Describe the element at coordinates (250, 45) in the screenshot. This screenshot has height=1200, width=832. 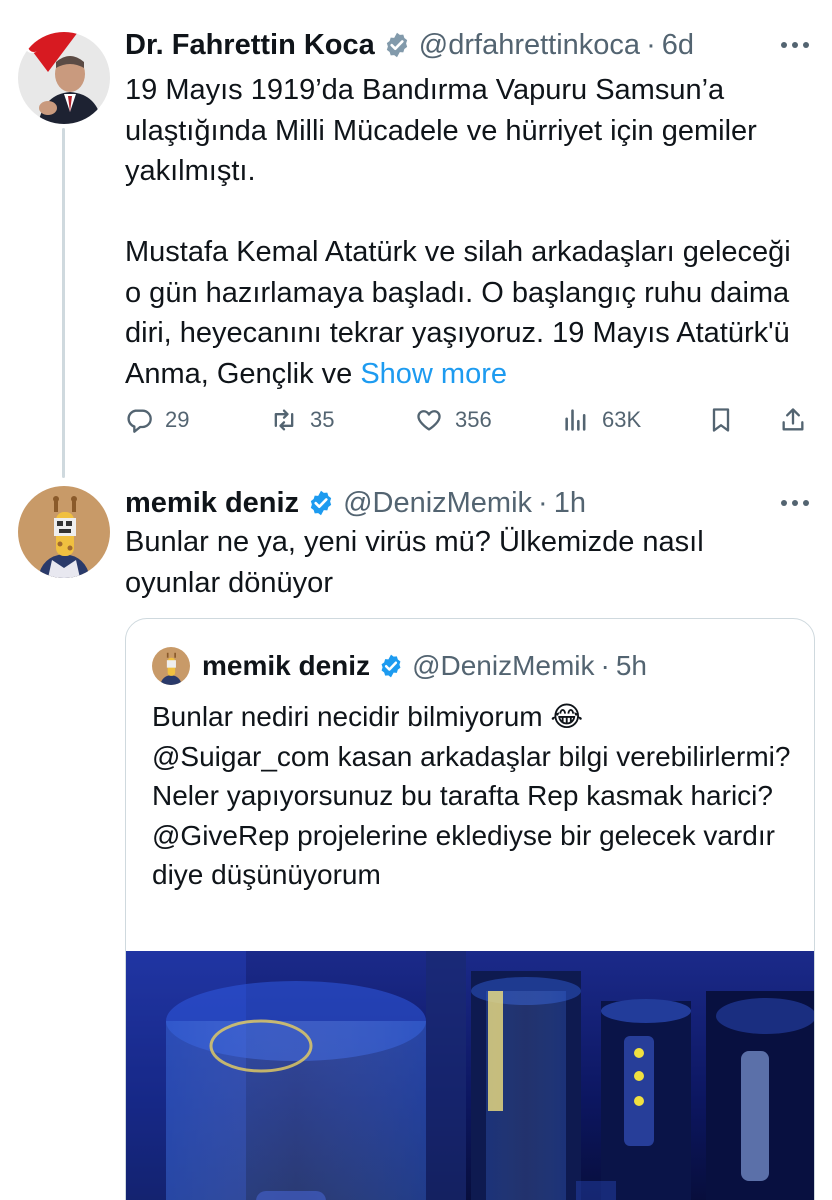
I see `author-name: Dr. Fahrettin Koca` at that location.